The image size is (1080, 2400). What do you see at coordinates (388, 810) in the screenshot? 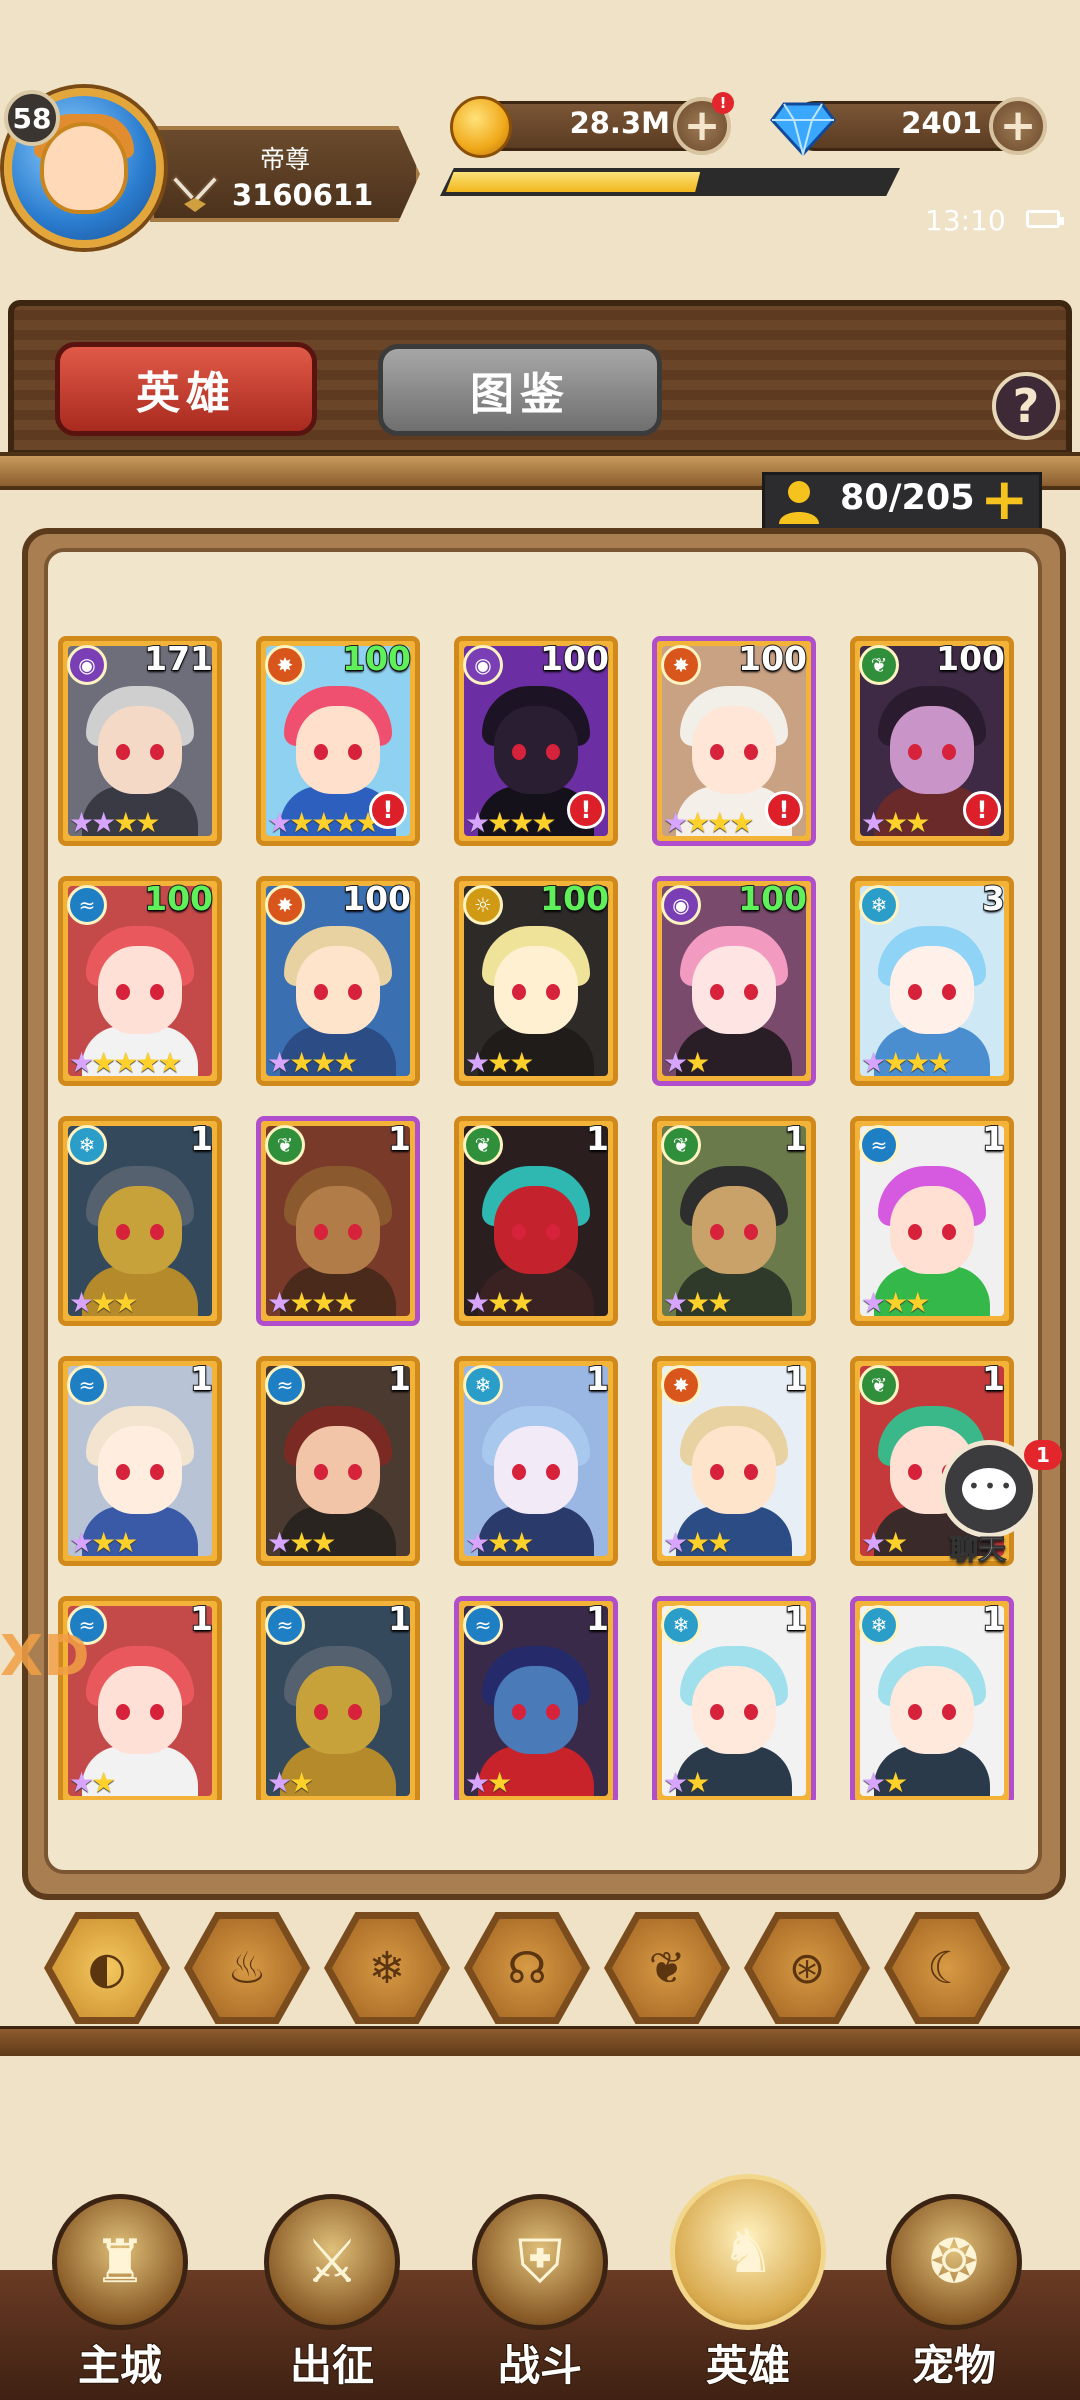
I see `upgrade-alert-icon: !` at bounding box center [388, 810].